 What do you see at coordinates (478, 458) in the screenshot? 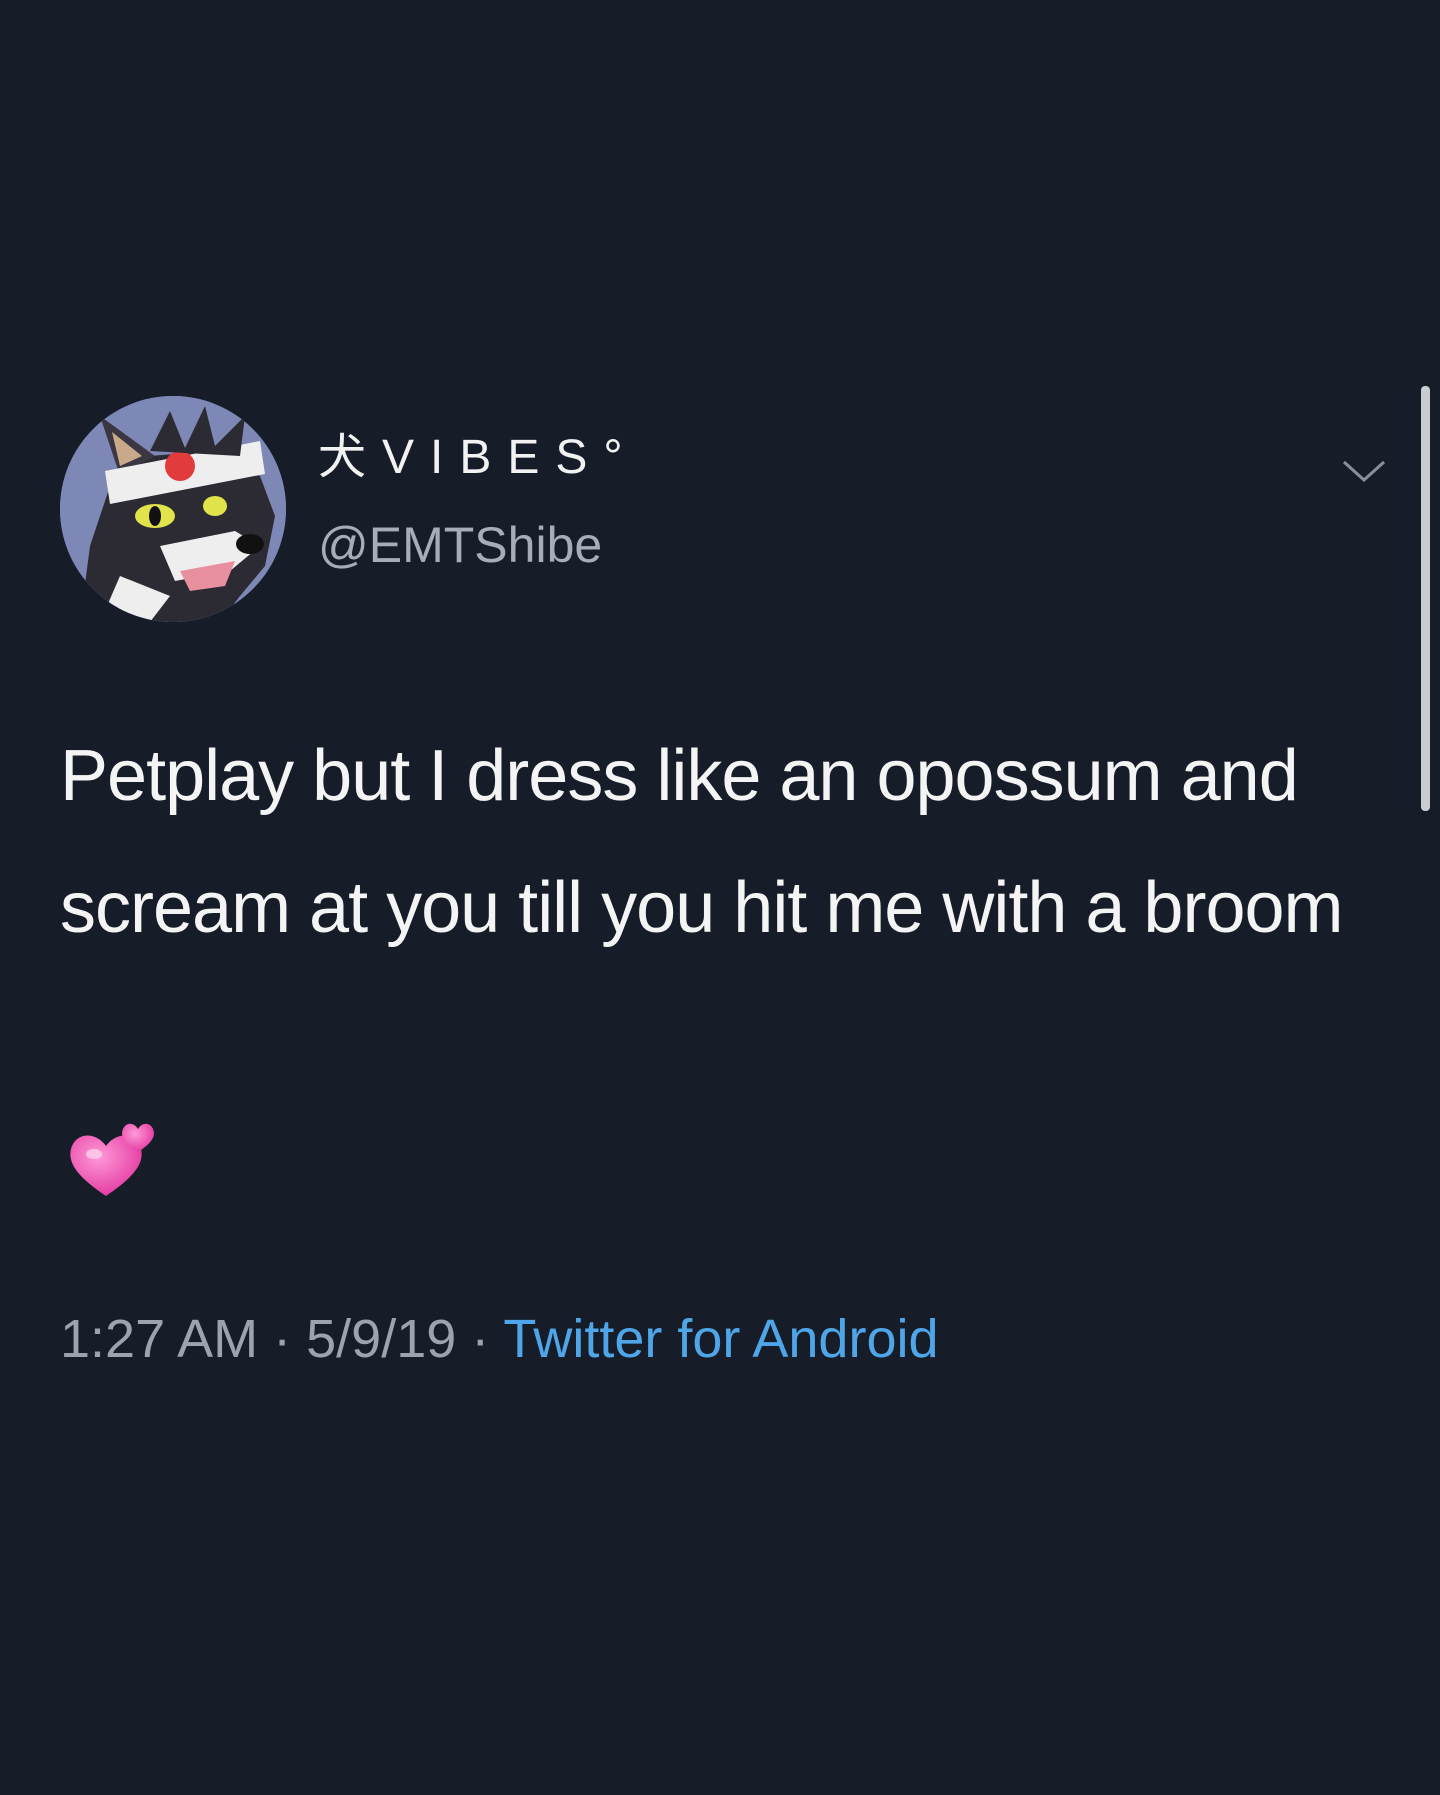
I see `display-name: 犬VIBES°` at bounding box center [478, 458].